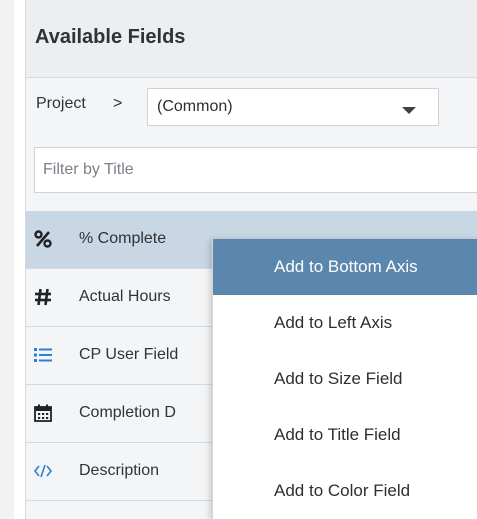 This screenshot has height=519, width=477. What do you see at coordinates (129, 354) in the screenshot?
I see `field-label: CP User Field` at bounding box center [129, 354].